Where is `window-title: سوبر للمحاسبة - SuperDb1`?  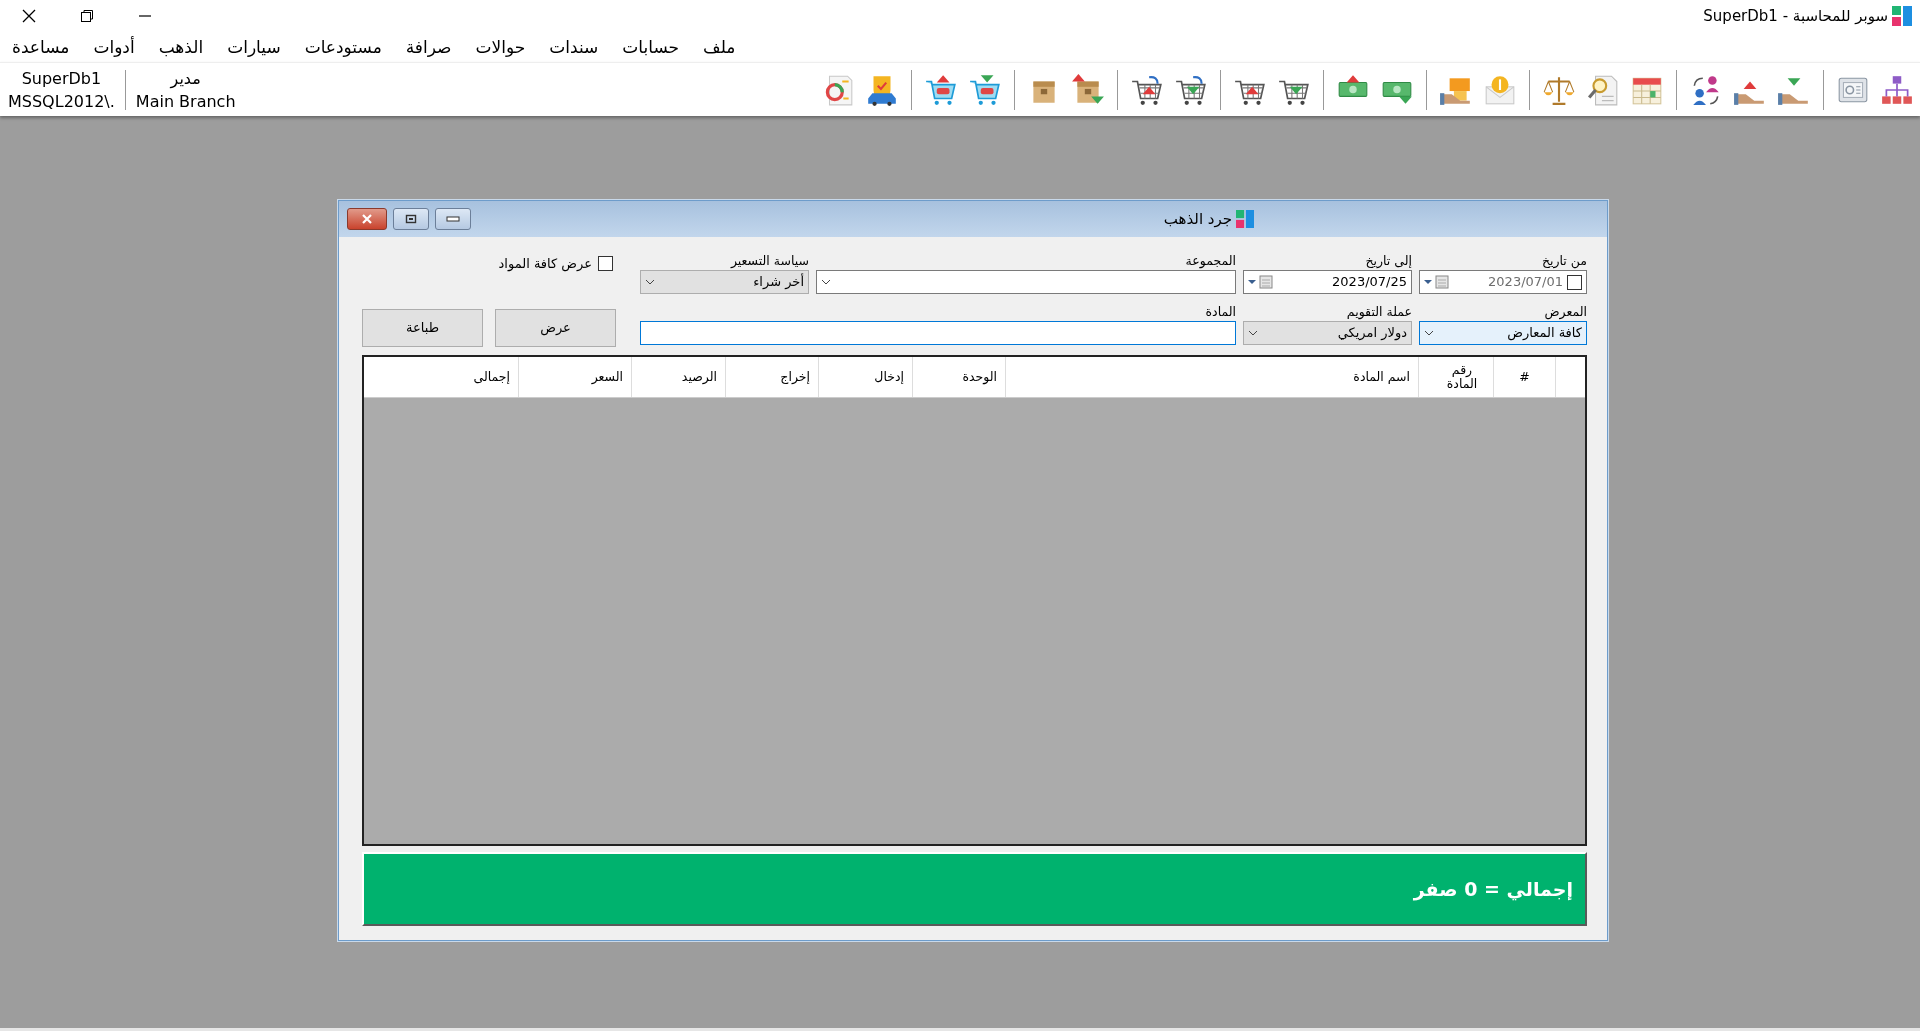
window-title: سوبر للمحاسبة - SuperDb1 is located at coordinates (1795, 16).